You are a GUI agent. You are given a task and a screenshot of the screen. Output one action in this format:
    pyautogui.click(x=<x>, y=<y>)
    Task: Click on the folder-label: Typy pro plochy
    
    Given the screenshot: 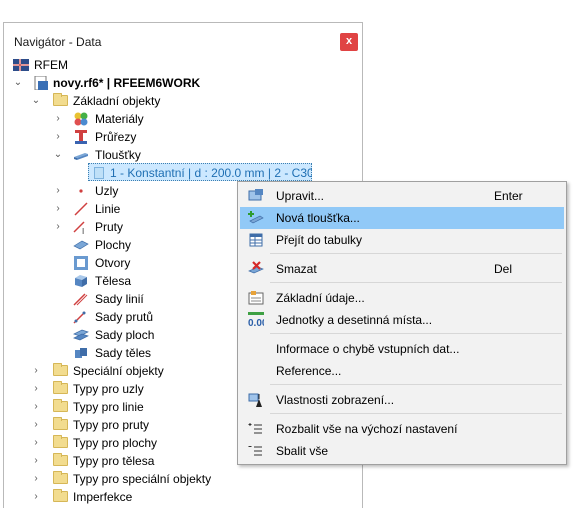 What is the action you would take?
    pyautogui.click(x=115, y=443)
    